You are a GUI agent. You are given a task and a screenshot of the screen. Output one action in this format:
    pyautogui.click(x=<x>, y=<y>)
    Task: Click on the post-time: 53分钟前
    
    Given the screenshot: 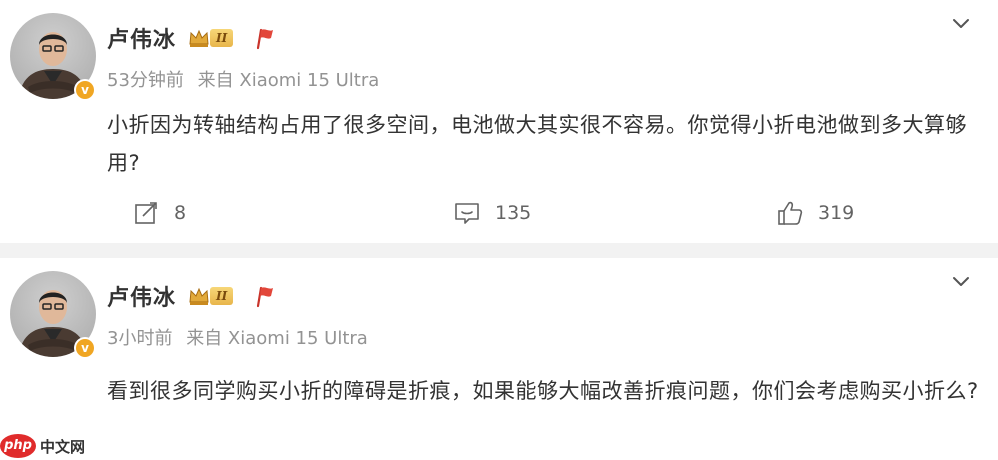 What is the action you would take?
    pyautogui.click(x=145, y=80)
    